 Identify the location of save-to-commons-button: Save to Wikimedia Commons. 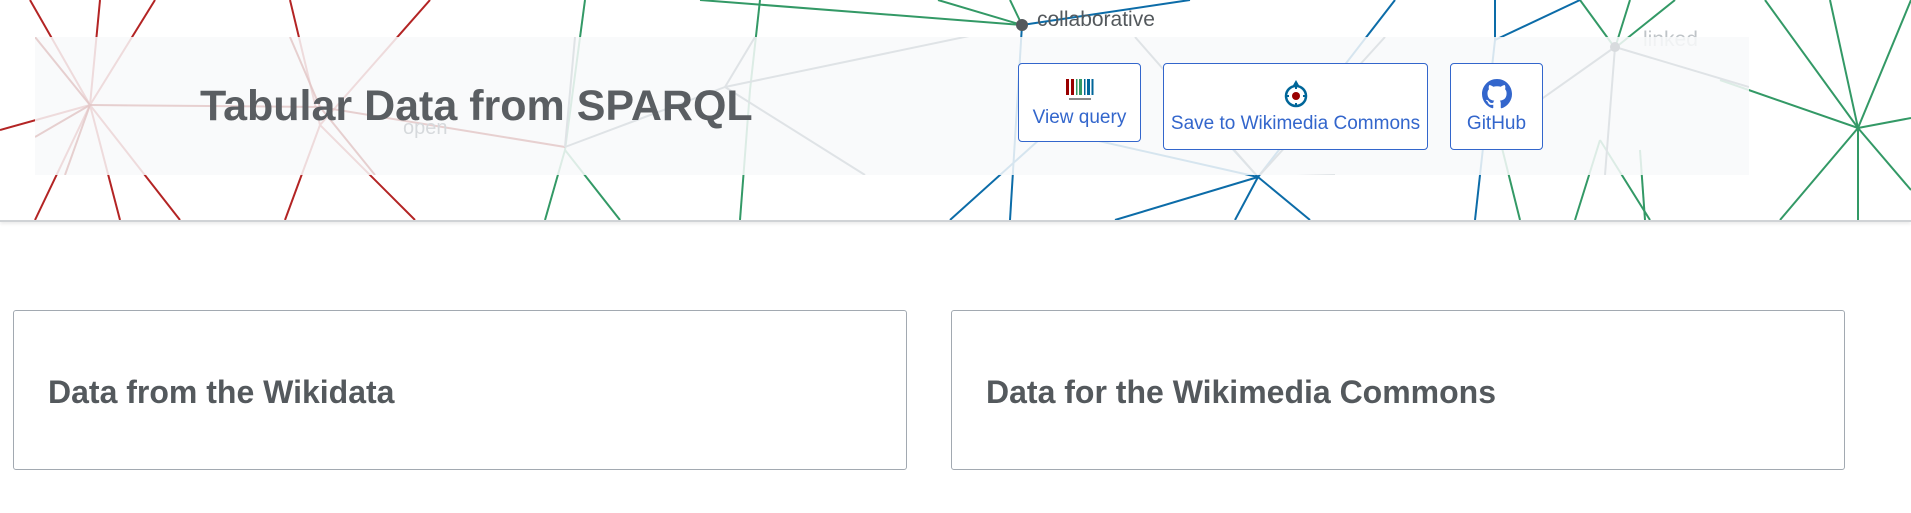
(1295, 106).